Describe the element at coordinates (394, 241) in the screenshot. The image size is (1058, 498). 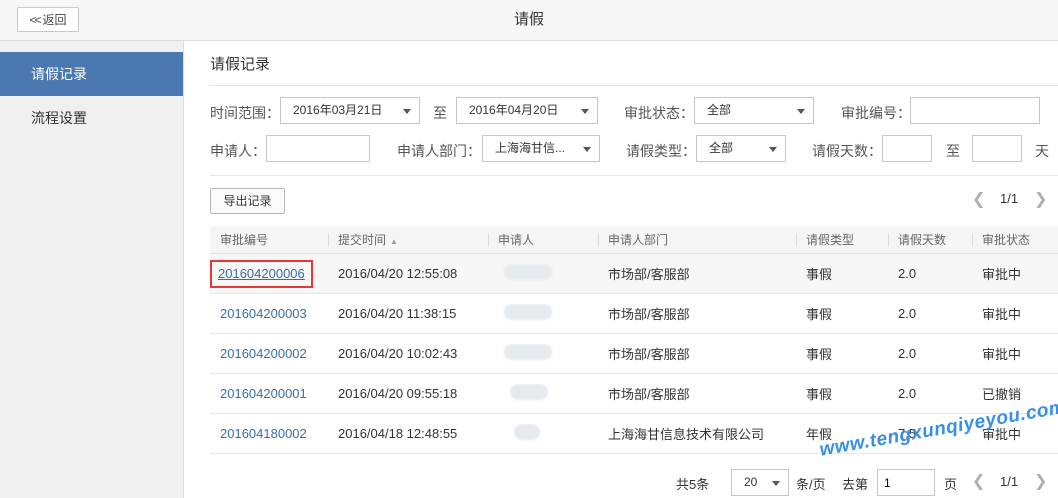
I see `sort-icon: ▲︎` at that location.